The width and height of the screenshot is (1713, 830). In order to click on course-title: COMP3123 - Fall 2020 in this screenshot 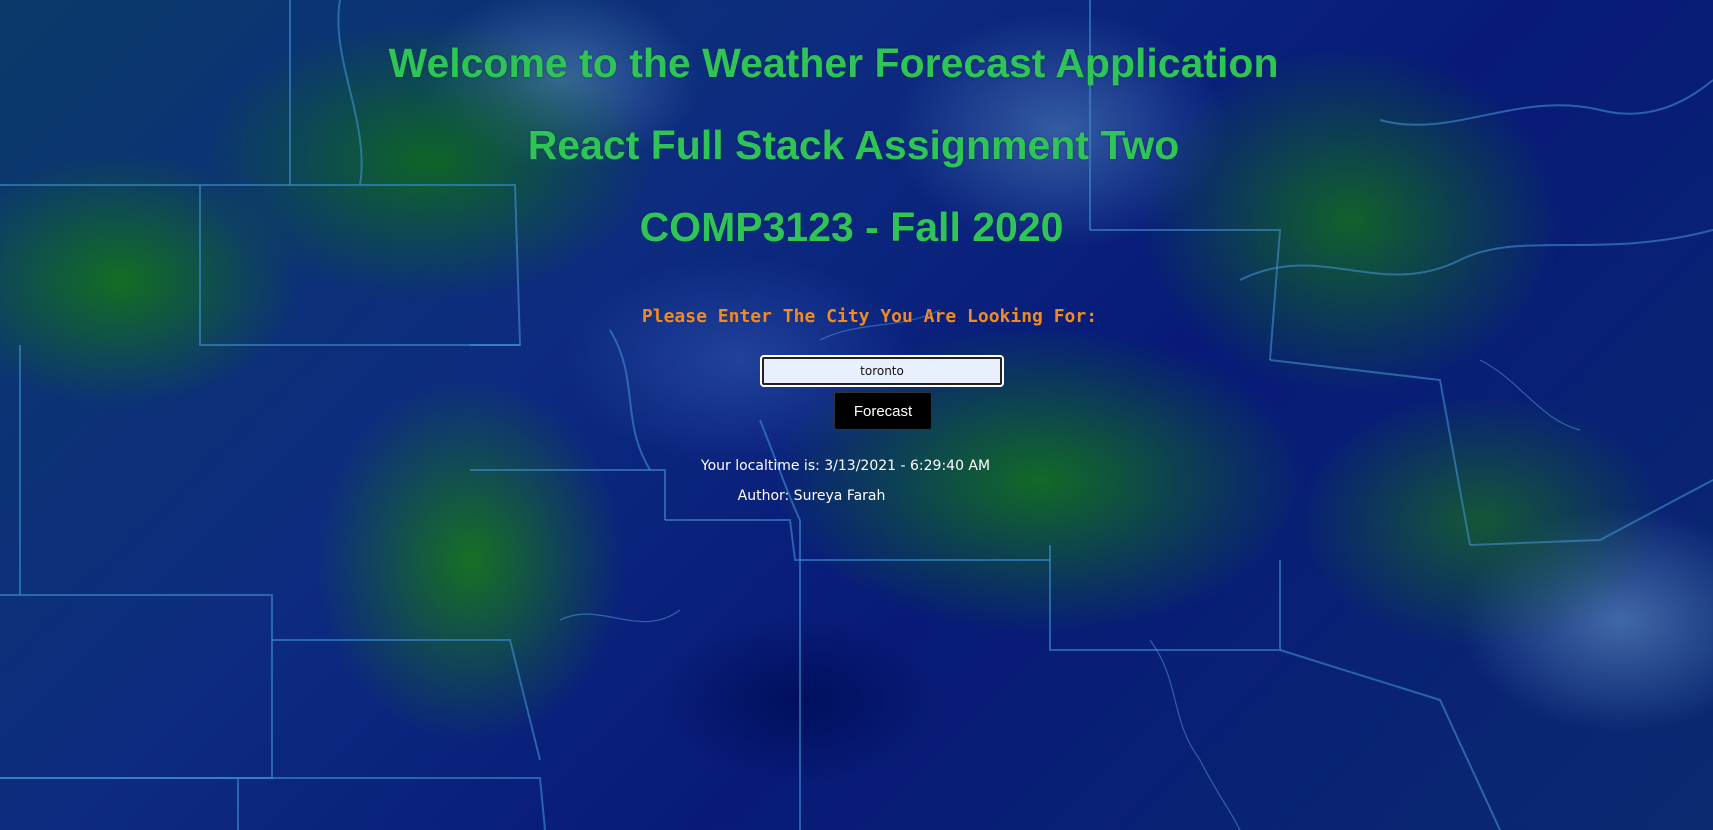, I will do `click(851, 227)`.